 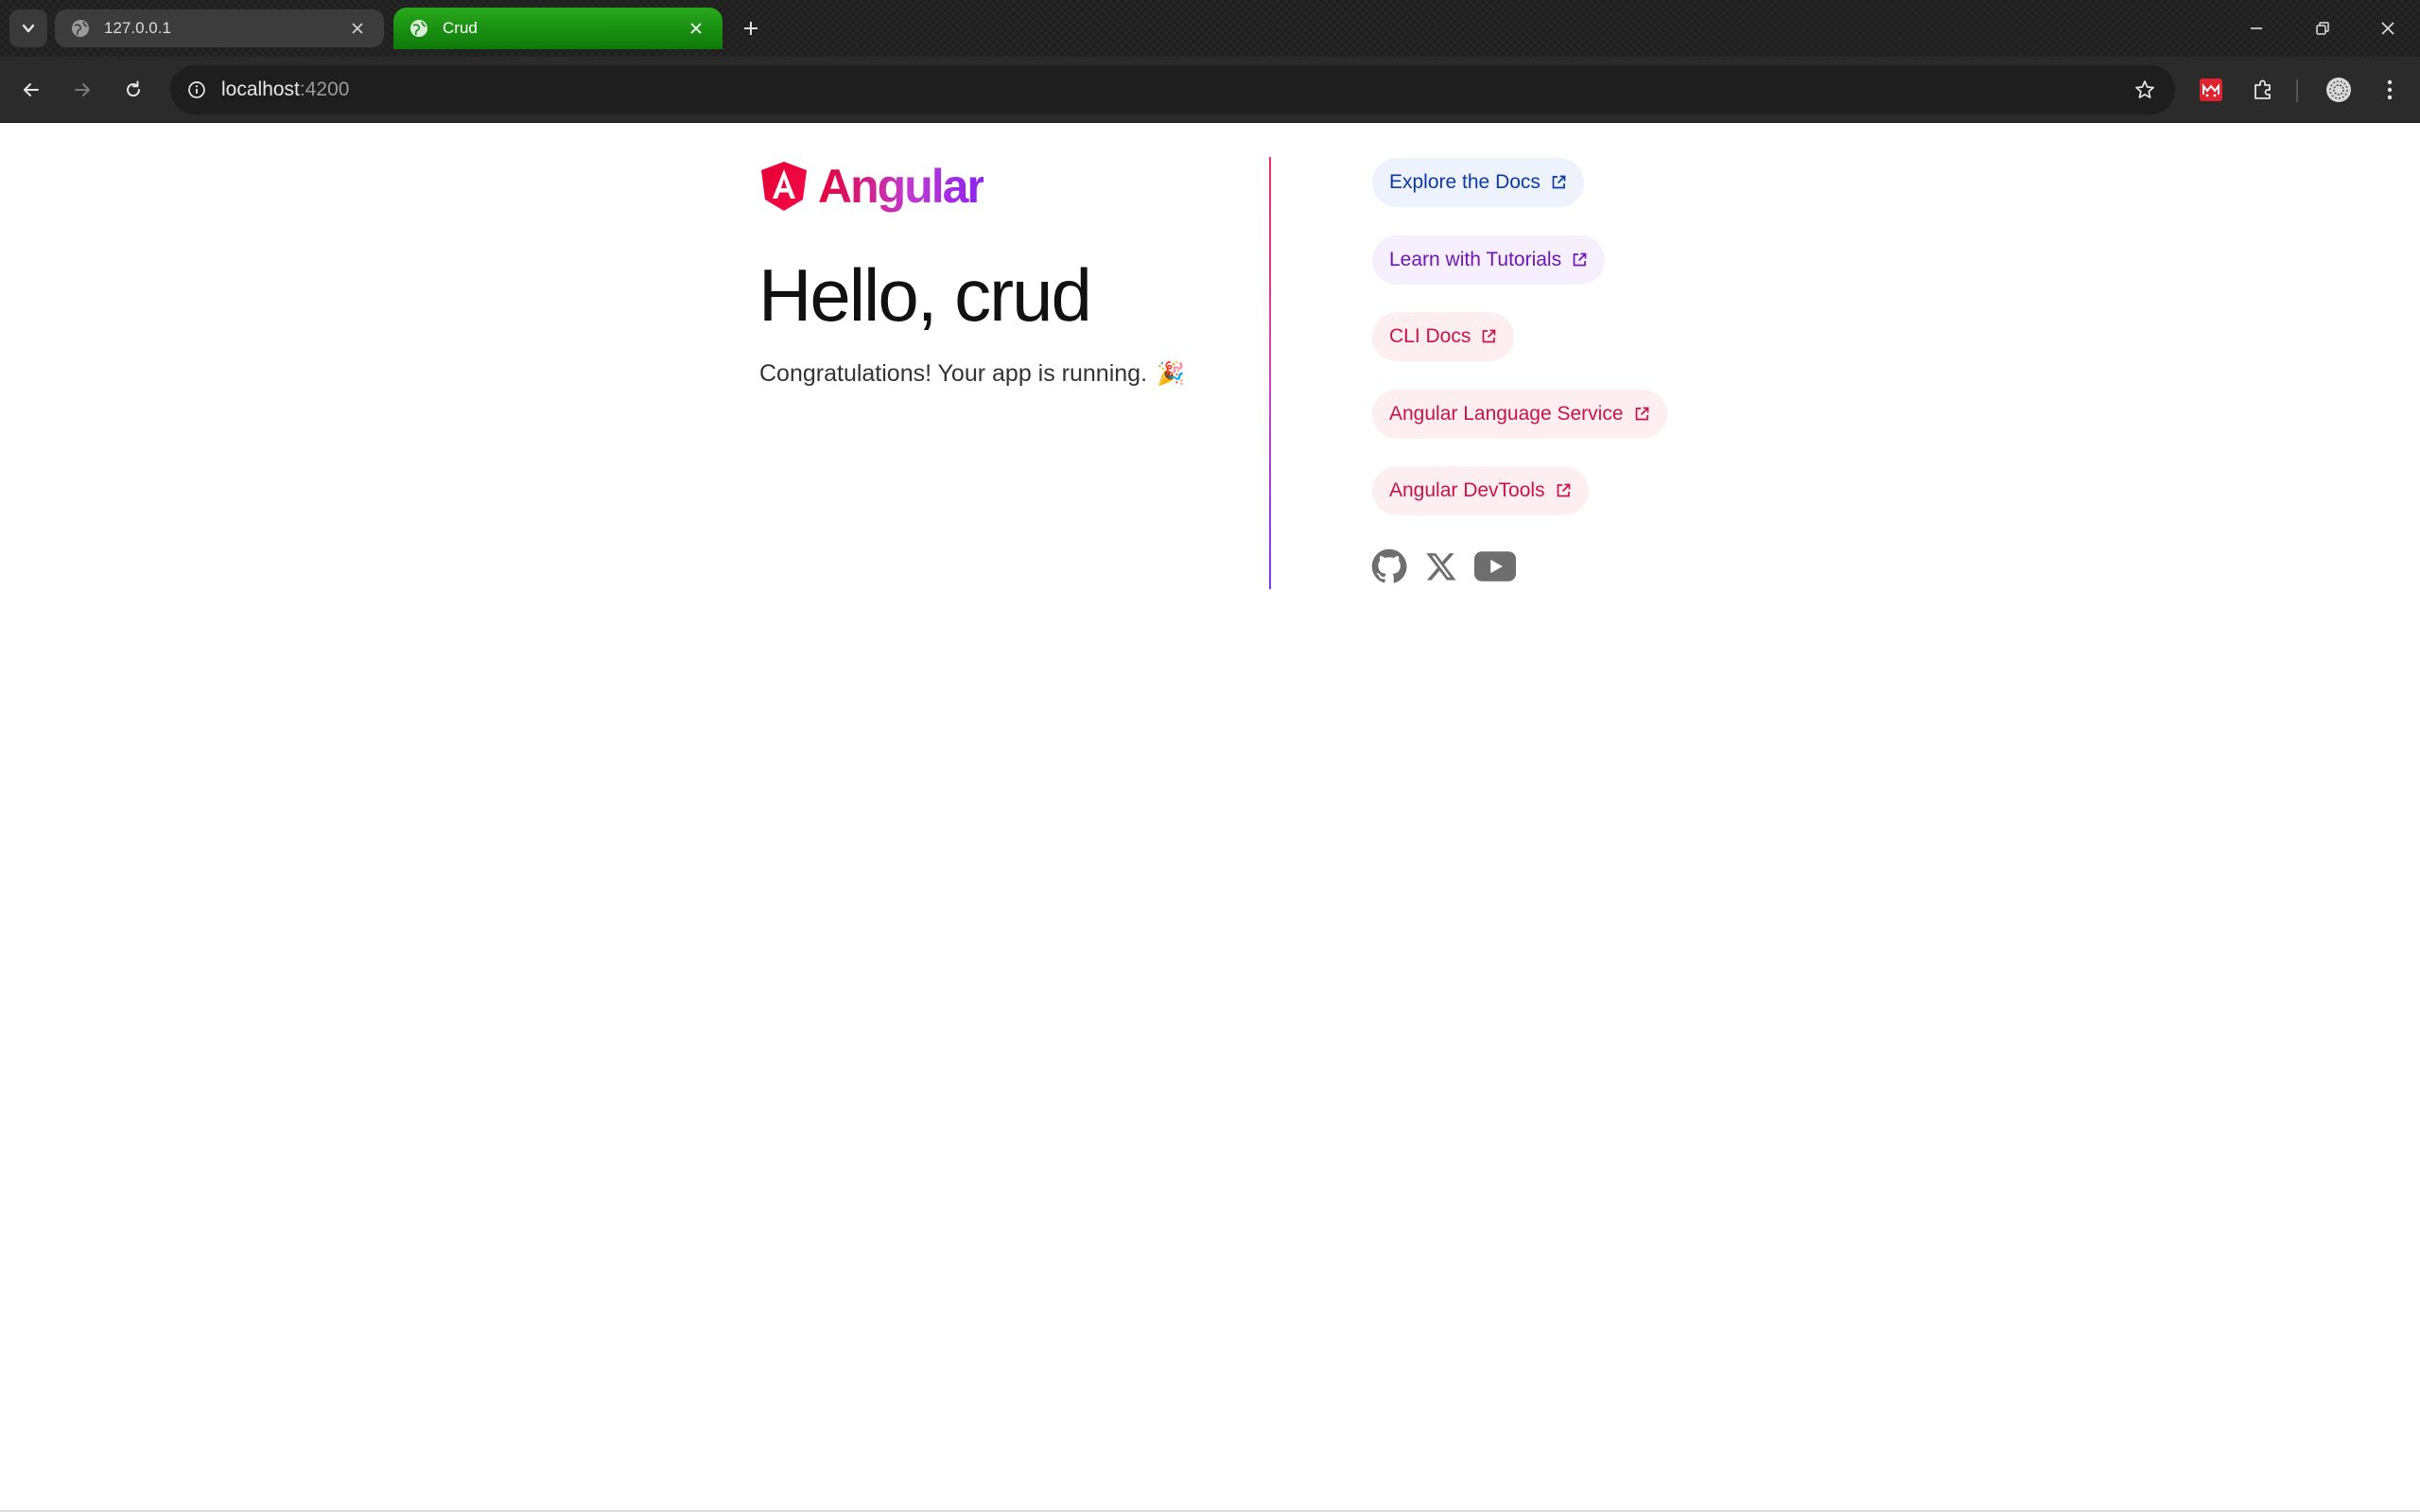 I want to click on tab-title: 127.0.0.1, so click(x=138, y=28).